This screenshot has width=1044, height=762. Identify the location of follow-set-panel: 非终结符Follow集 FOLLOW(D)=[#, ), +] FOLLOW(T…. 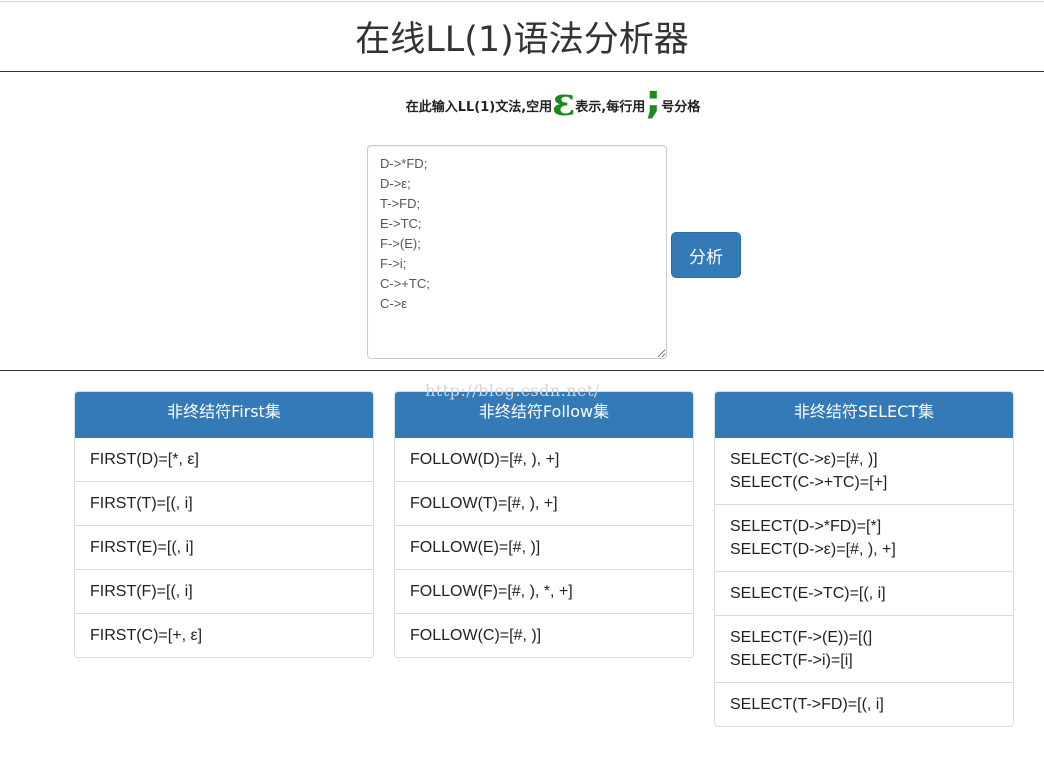
(544, 524).